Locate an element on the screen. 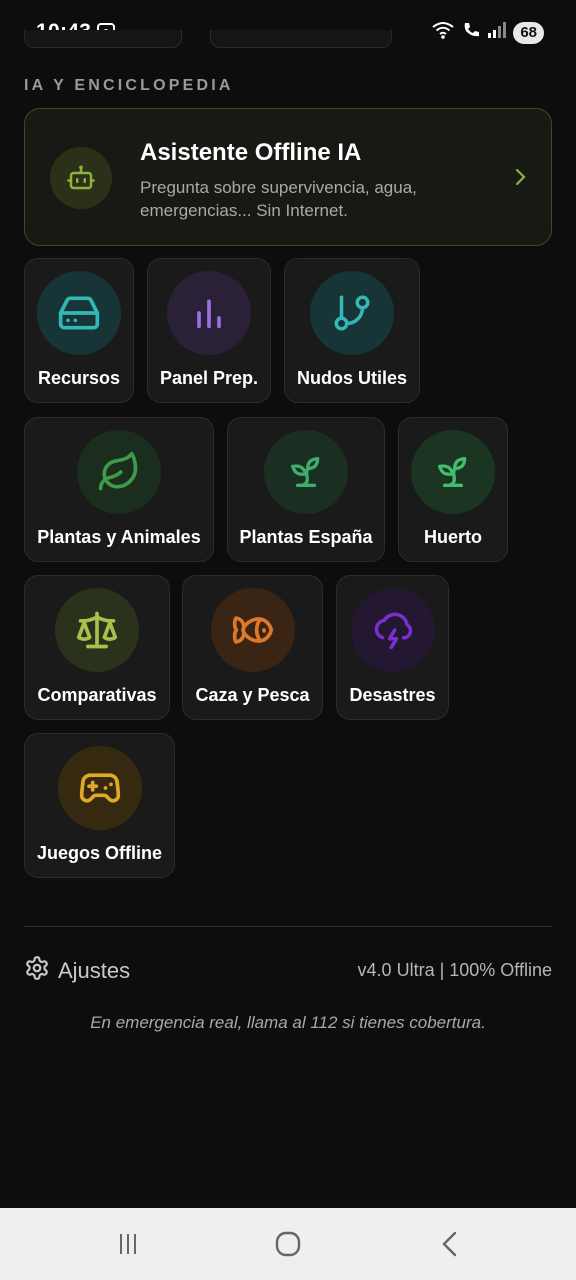  settings-link: Ajustes is located at coordinates (77, 970).